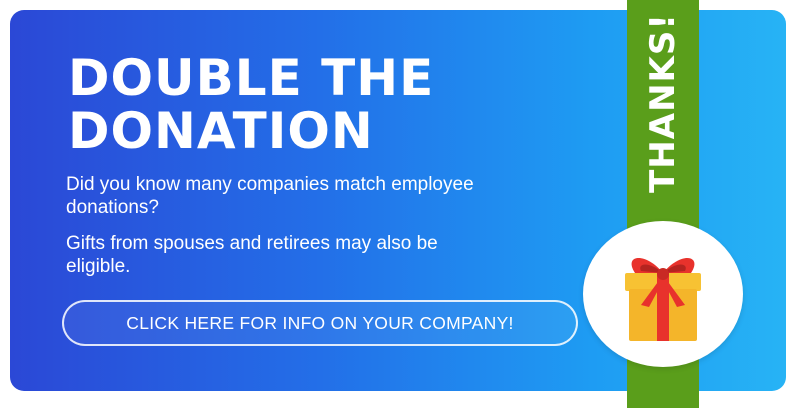 The width and height of the screenshot is (796, 408). I want to click on thanks-ribbon-label: THANKS!, so click(663, 102).